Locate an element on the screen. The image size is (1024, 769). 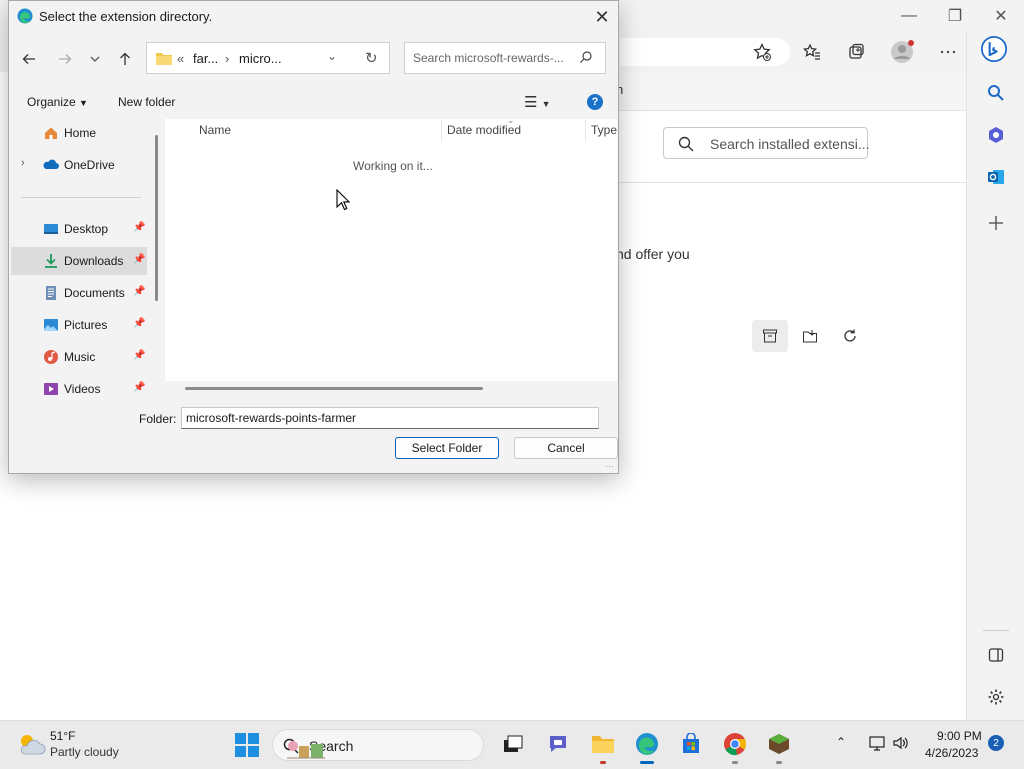
nav-item-label: Music is located at coordinates (80, 357).